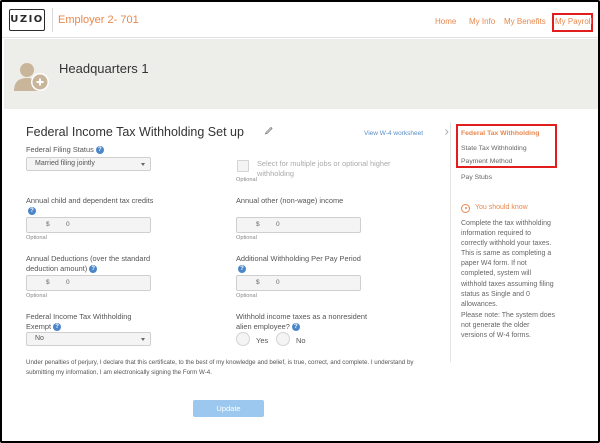 This screenshot has width=600, height=443. I want to click on exempt-select: No, so click(88, 339).